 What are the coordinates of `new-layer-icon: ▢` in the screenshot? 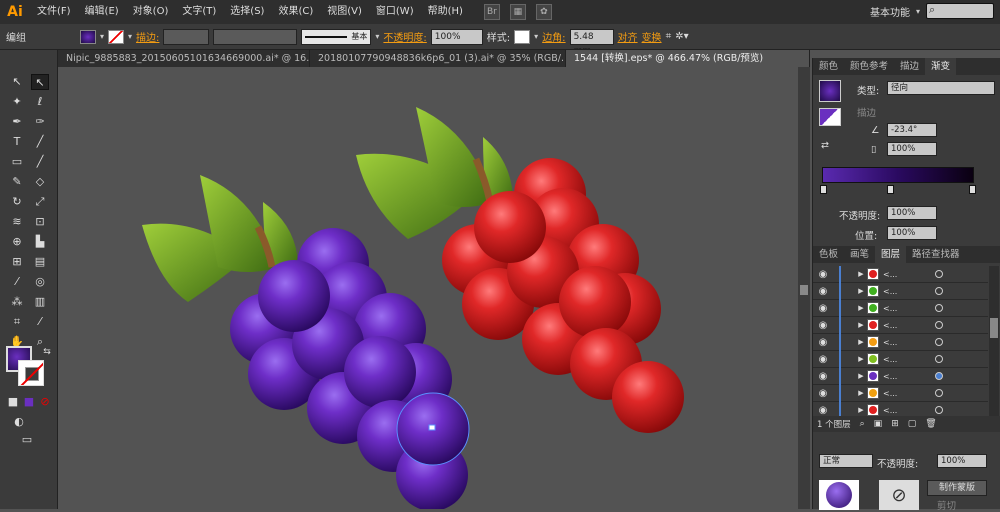 It's located at (912, 424).